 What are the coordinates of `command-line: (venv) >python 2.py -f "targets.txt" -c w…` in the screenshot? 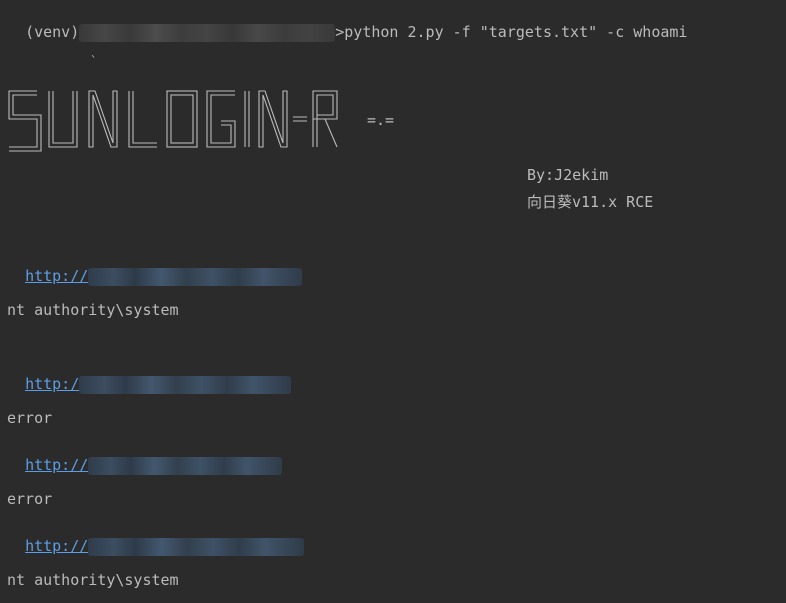 It's located at (347, 22).